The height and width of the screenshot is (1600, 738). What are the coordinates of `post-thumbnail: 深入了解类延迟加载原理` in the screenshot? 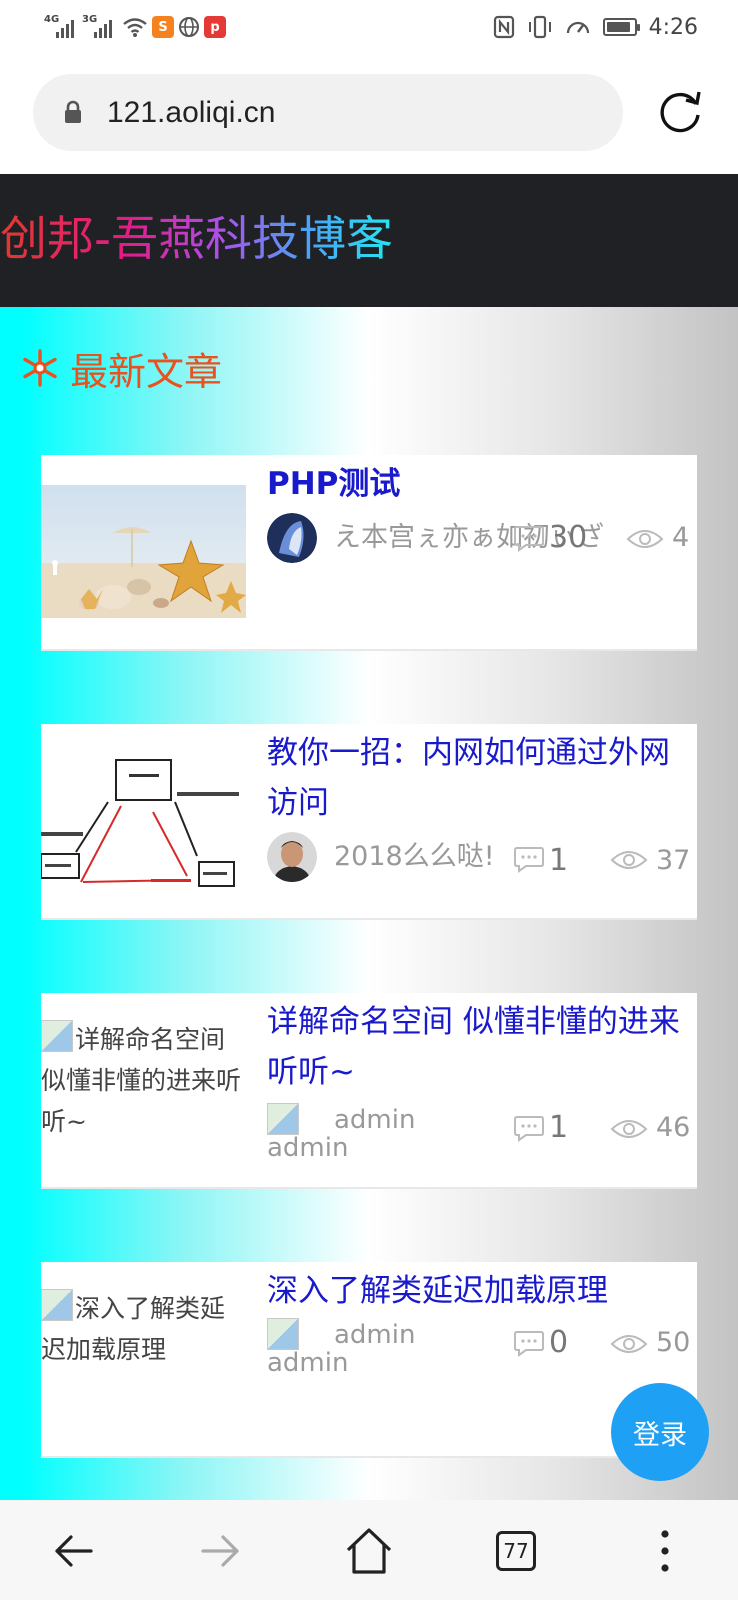 It's located at (143, 1329).